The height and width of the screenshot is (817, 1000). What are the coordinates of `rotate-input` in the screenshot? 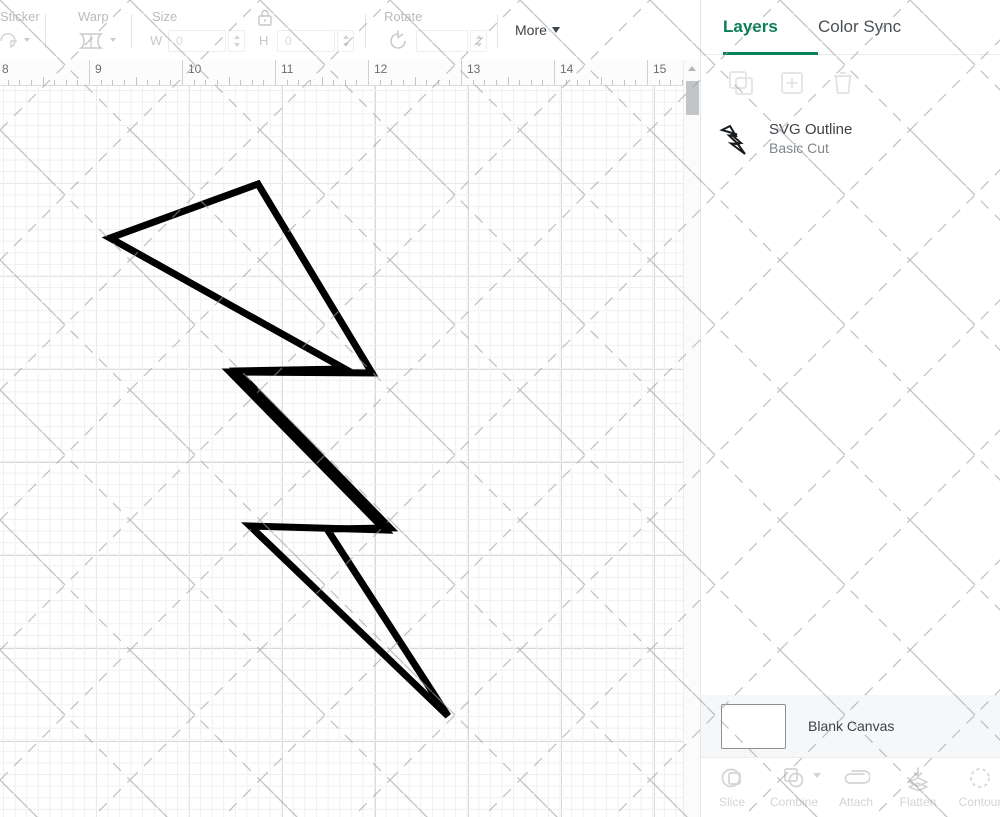 It's located at (442, 41).